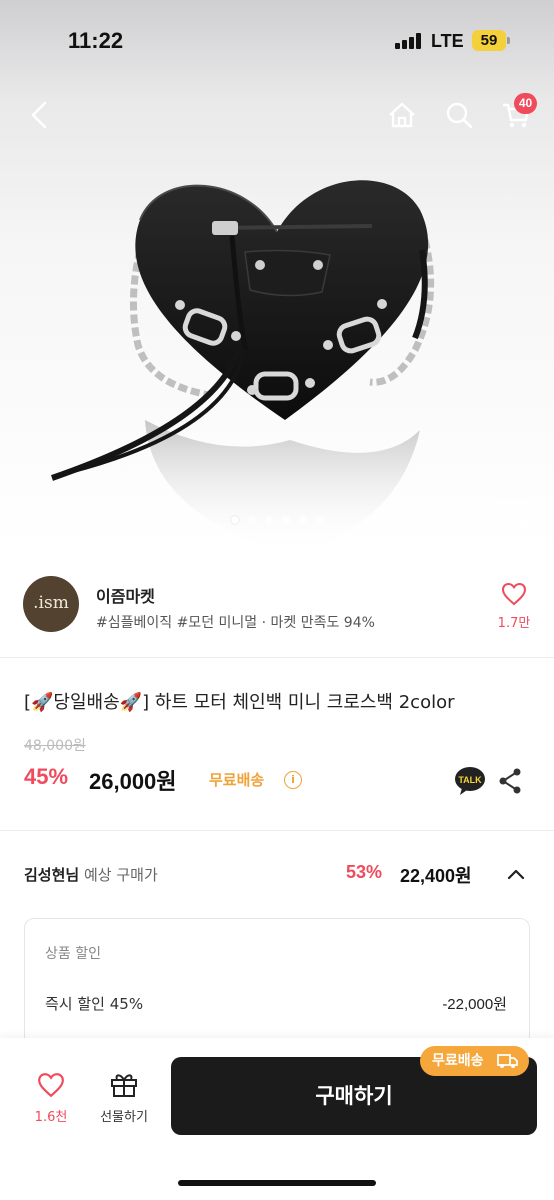 The image size is (554, 1200). I want to click on bottom-action-bar: 1.6천 선물하기 구매하기 무료배송, so click(277, 1119).